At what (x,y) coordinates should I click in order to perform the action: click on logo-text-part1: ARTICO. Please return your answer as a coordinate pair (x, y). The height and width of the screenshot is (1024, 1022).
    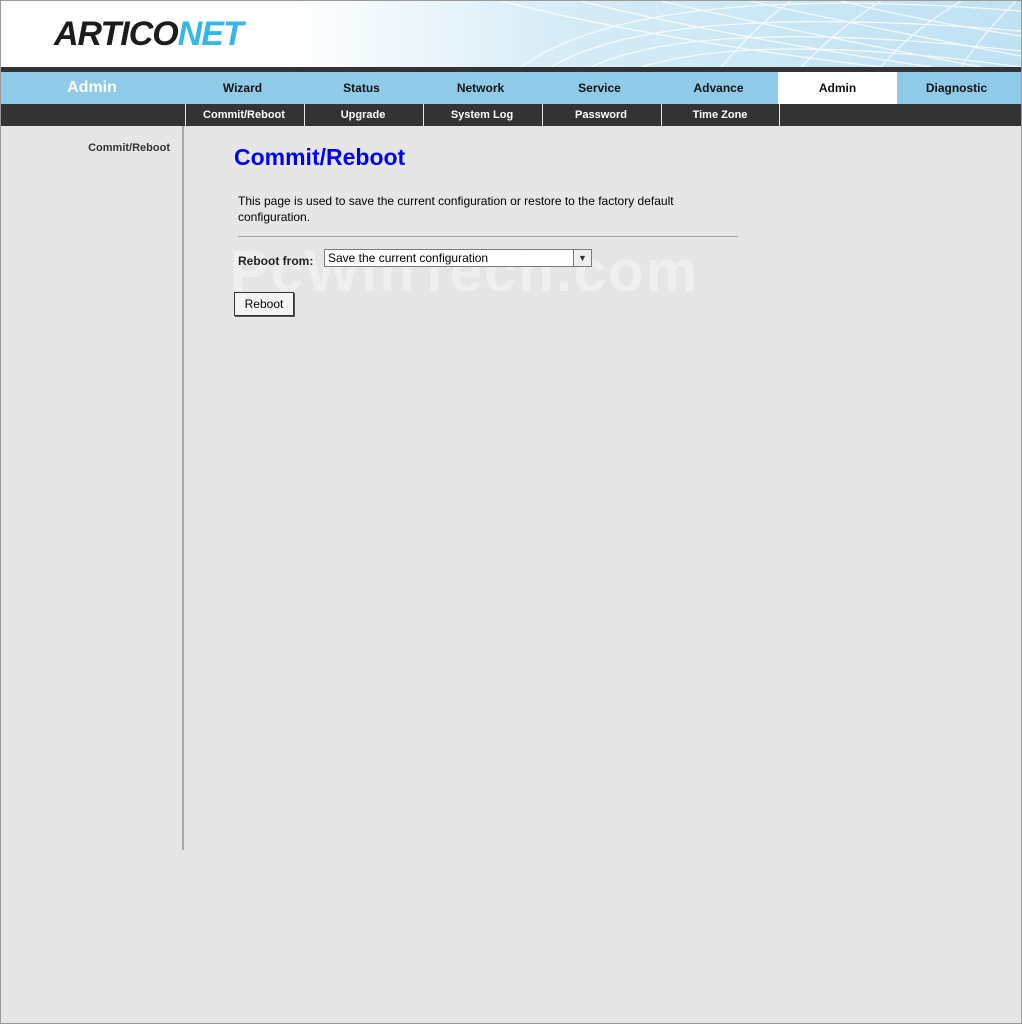
    Looking at the image, I should click on (116, 34).